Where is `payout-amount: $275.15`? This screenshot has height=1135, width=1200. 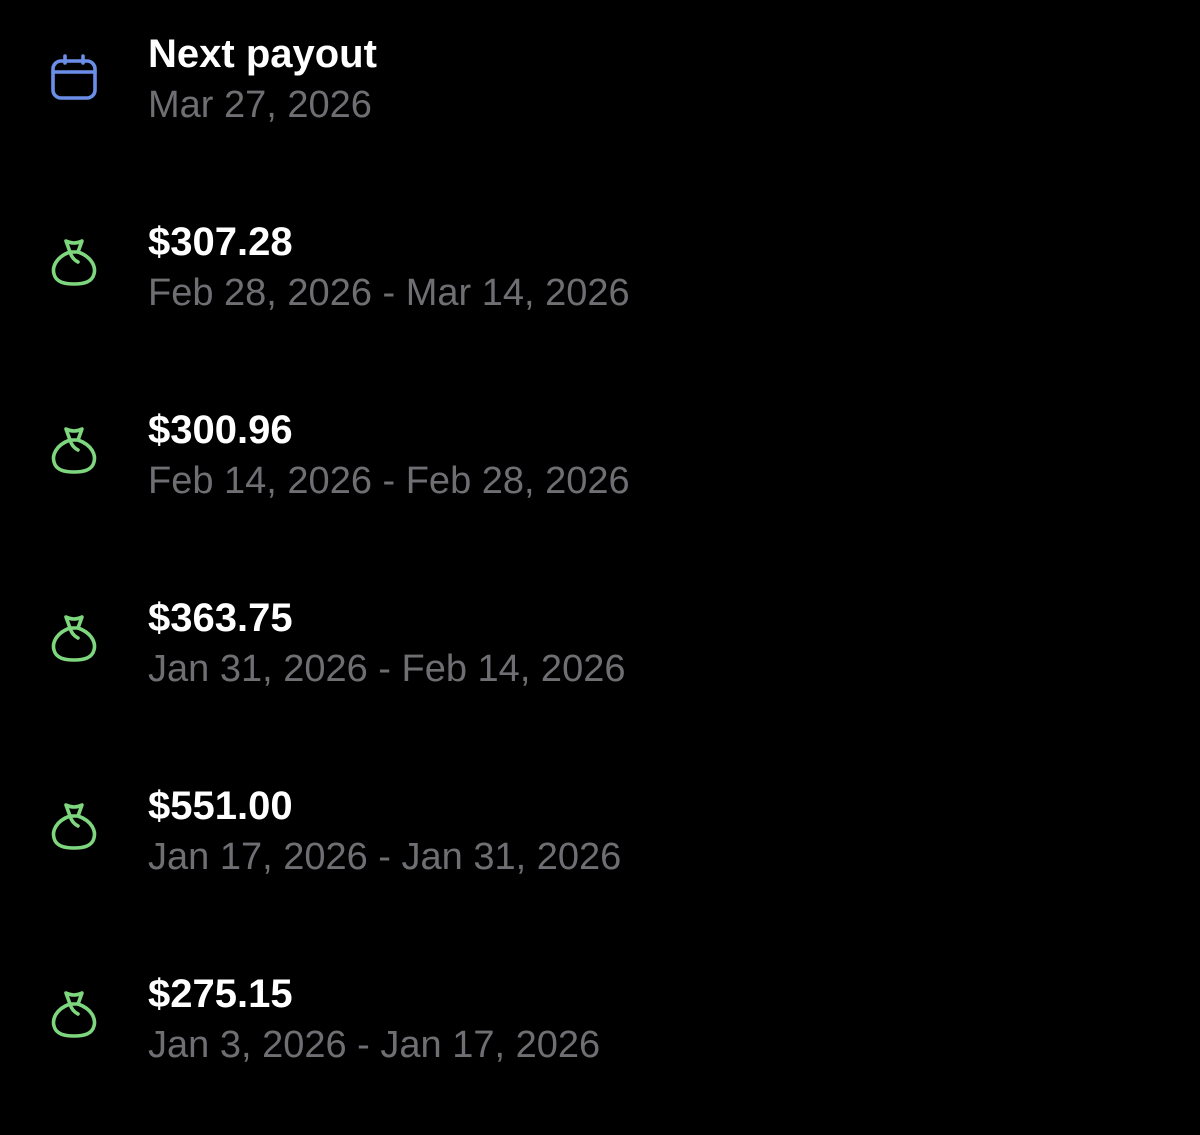 payout-amount: $275.15 is located at coordinates (220, 994).